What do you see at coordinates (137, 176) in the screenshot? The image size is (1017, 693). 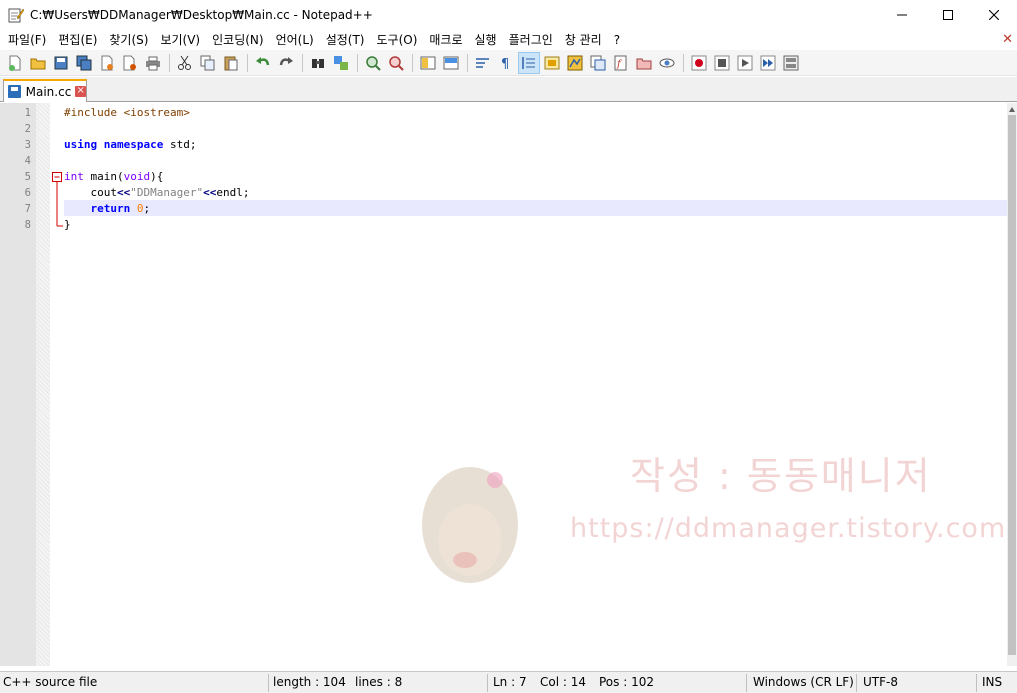 I see `type-token: void` at bounding box center [137, 176].